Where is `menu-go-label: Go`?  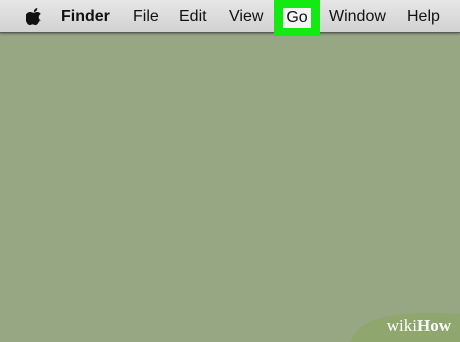
menu-go-label: Go is located at coordinates (297, 18).